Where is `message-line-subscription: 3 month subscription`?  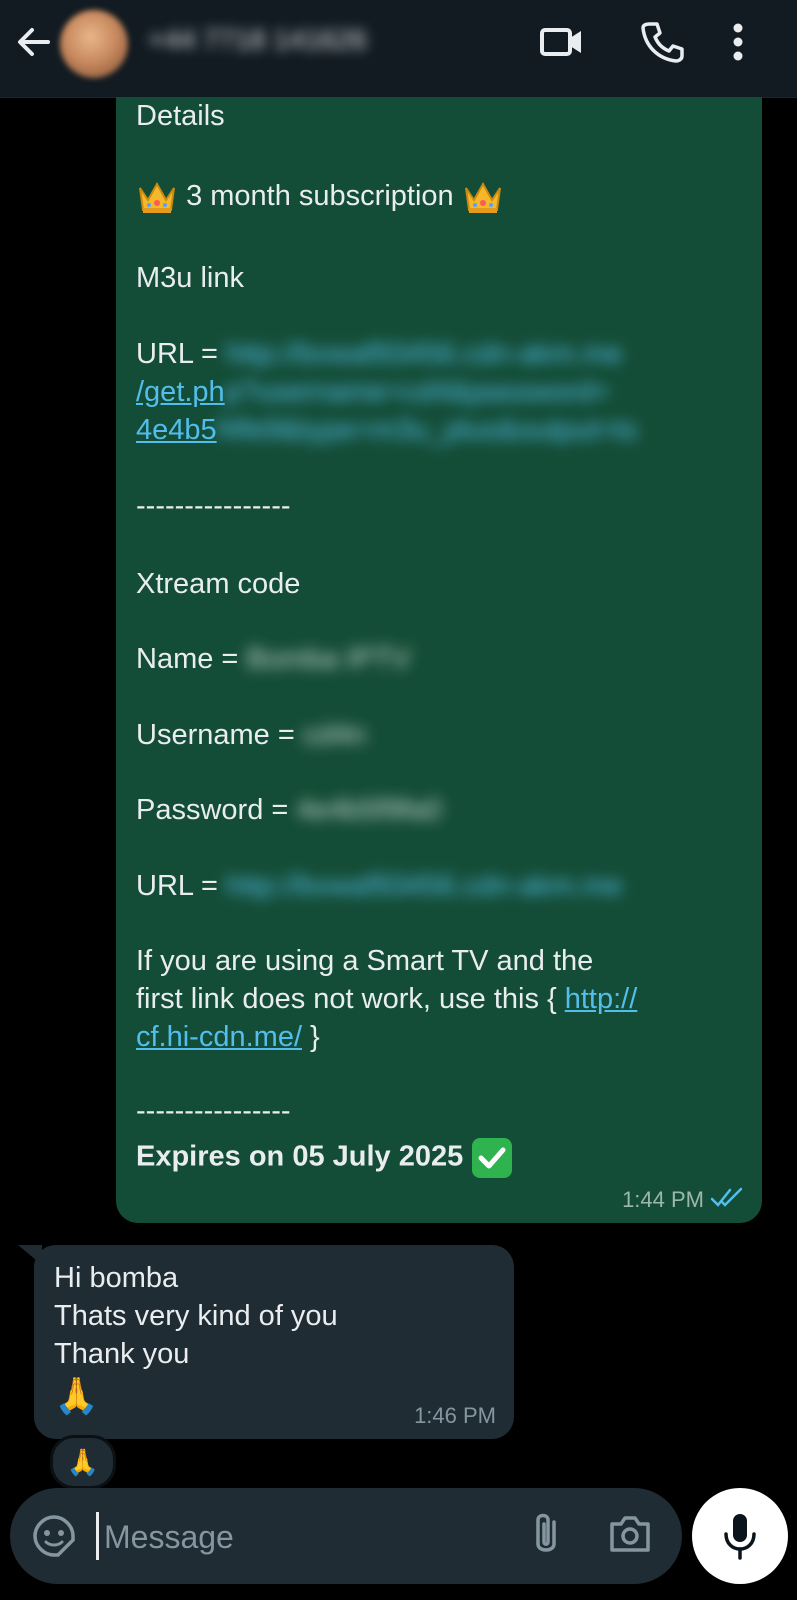
message-line-subscription: 3 month subscription is located at coordinates (320, 196).